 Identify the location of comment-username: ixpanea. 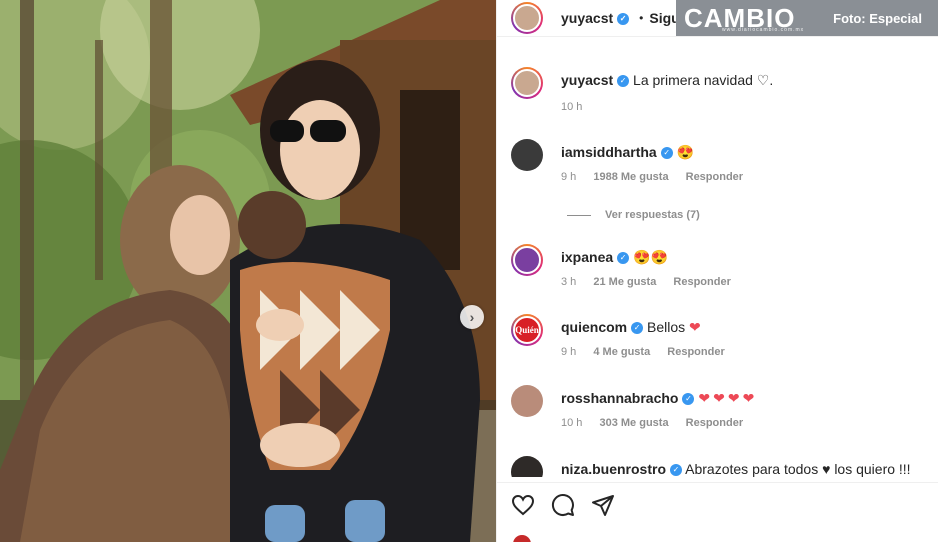
(587, 257).